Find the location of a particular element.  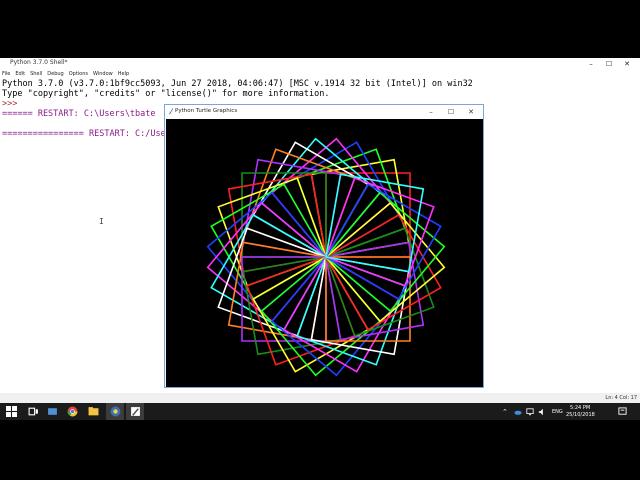

idle-taskbar-item is located at coordinates (115, 411).